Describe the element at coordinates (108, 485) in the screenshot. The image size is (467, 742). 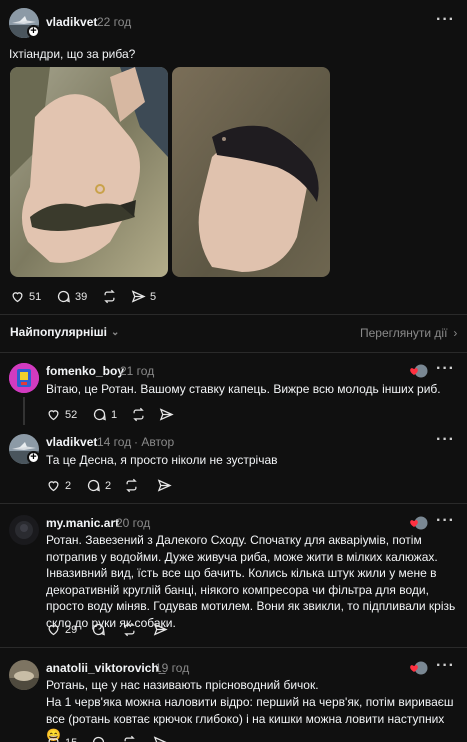
I see `reply-comment-count: 2` at that location.